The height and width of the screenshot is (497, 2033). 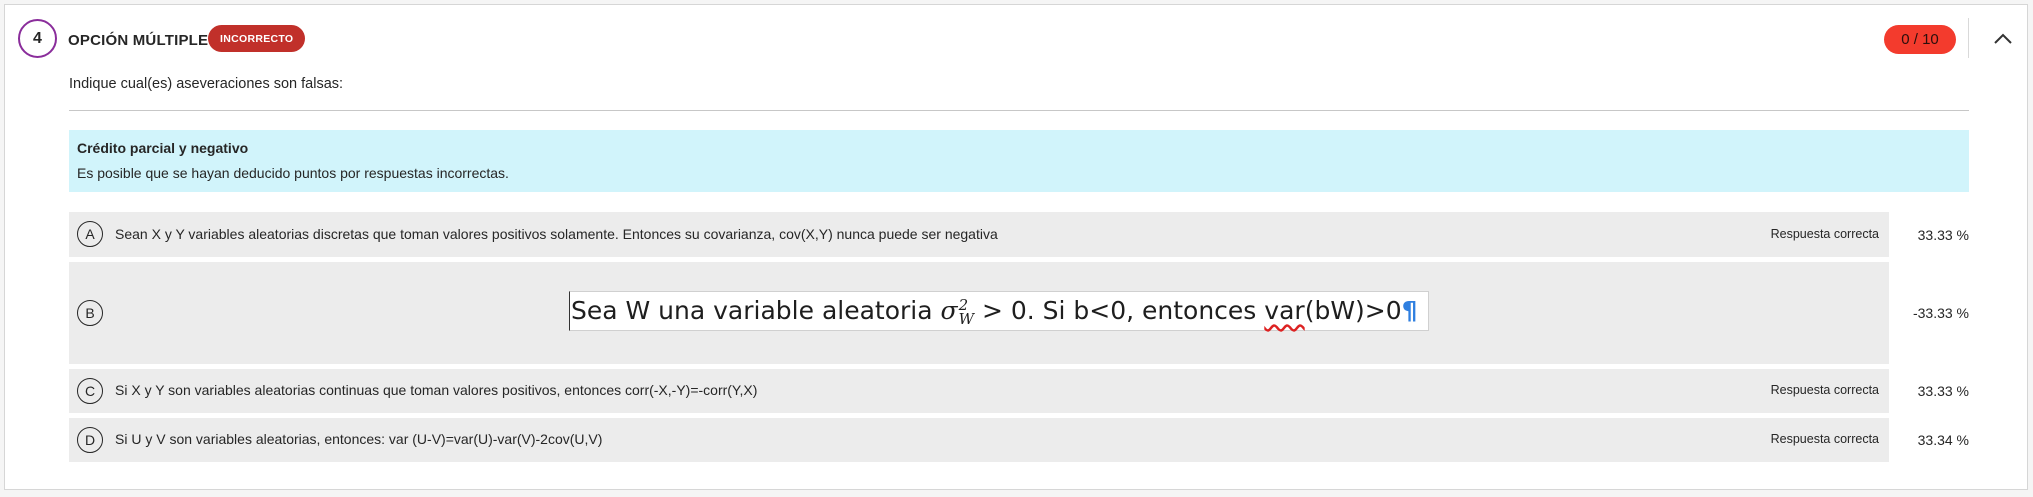 What do you see at coordinates (1940, 313) in the screenshot?
I see `option-percent: -33.33 %` at bounding box center [1940, 313].